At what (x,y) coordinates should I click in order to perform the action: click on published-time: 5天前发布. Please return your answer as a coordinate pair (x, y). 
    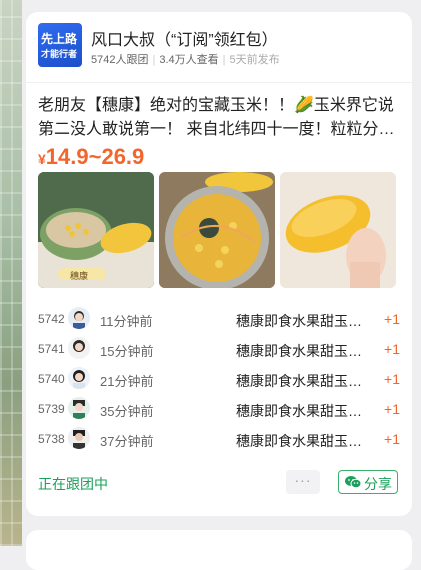
    Looking at the image, I should click on (254, 60).